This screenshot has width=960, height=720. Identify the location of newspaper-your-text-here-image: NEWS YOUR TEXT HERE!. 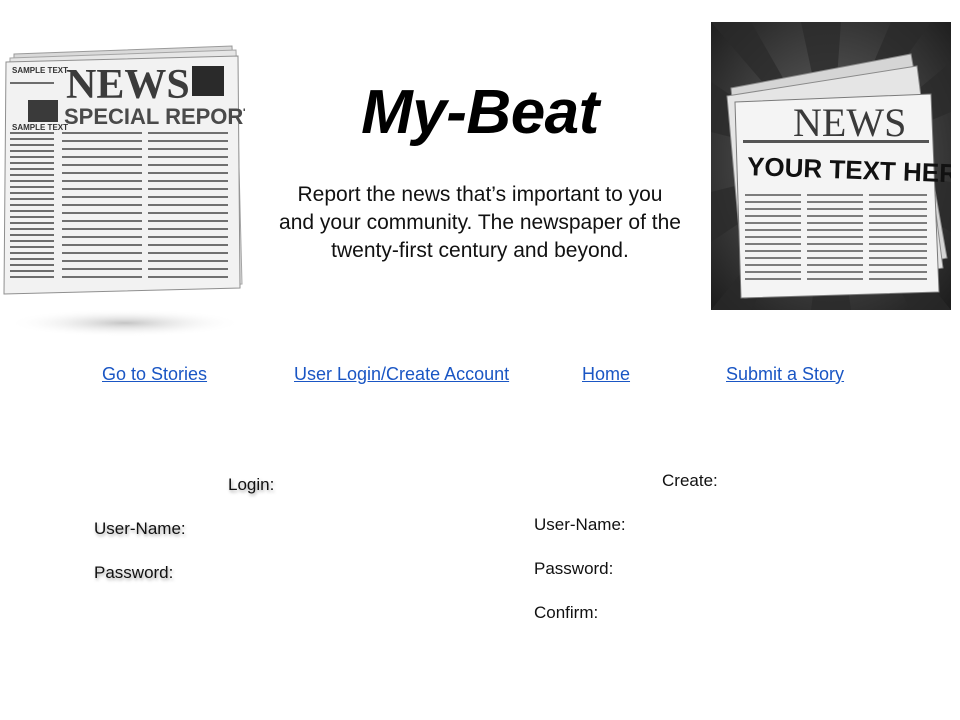
(835, 166).